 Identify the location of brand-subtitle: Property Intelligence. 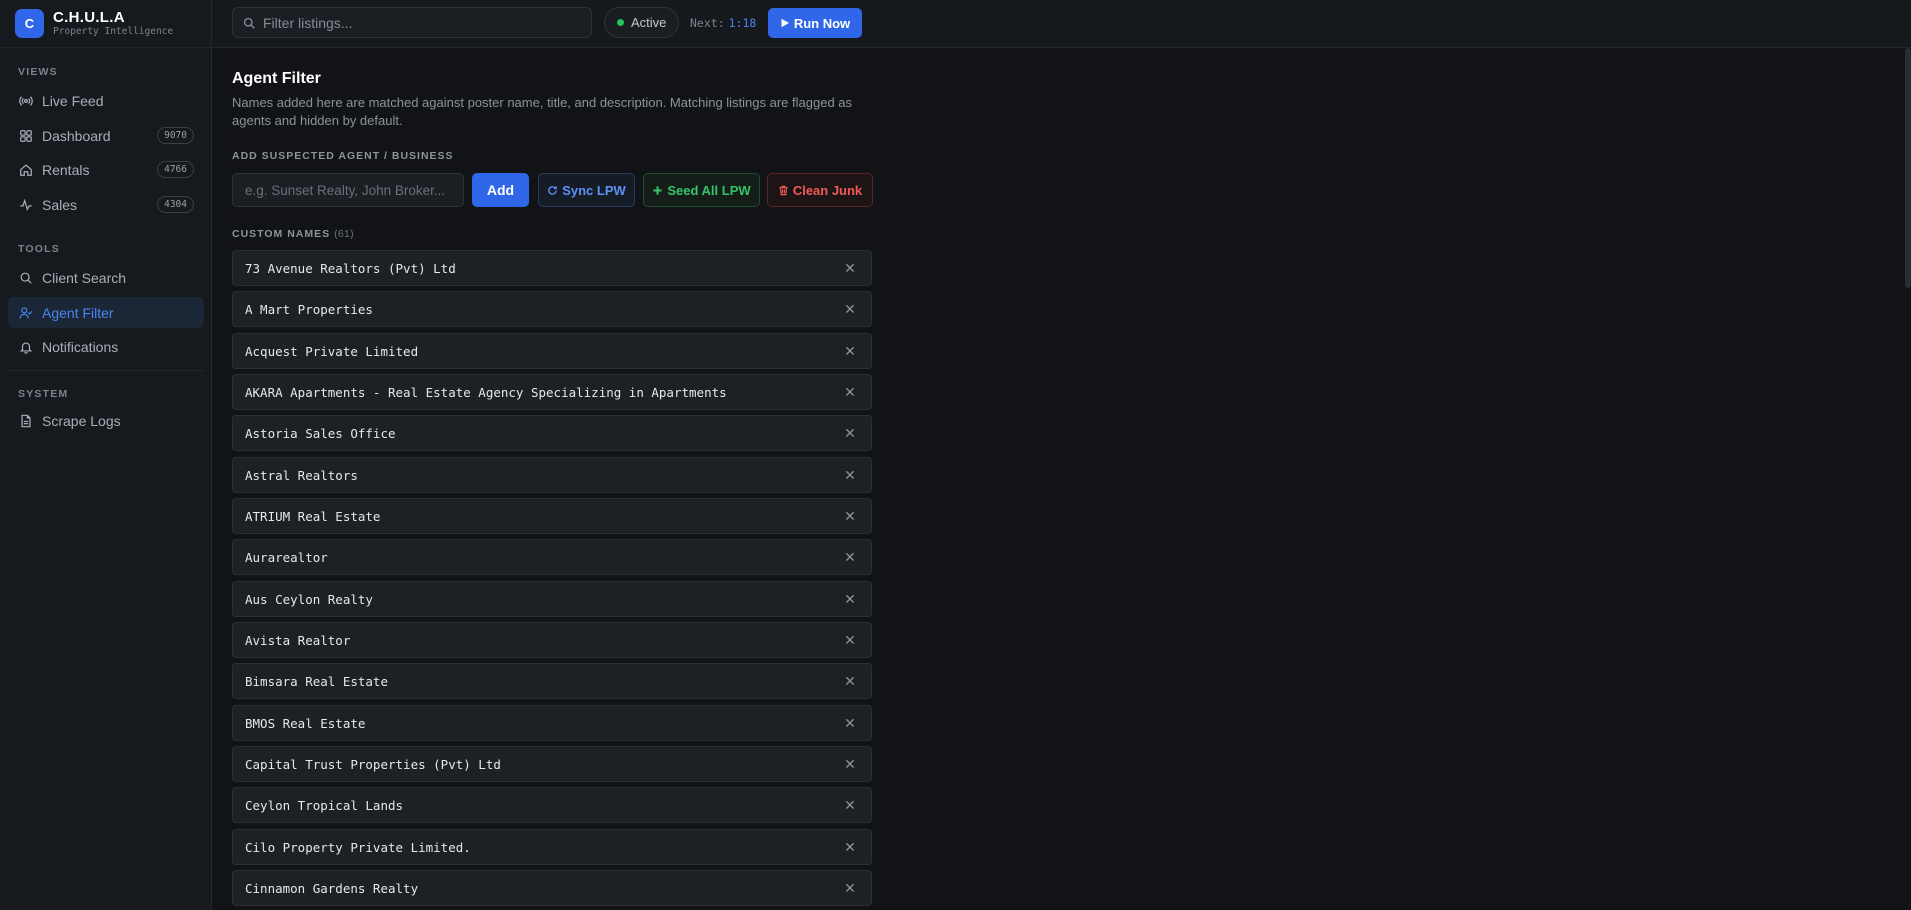
(113, 31).